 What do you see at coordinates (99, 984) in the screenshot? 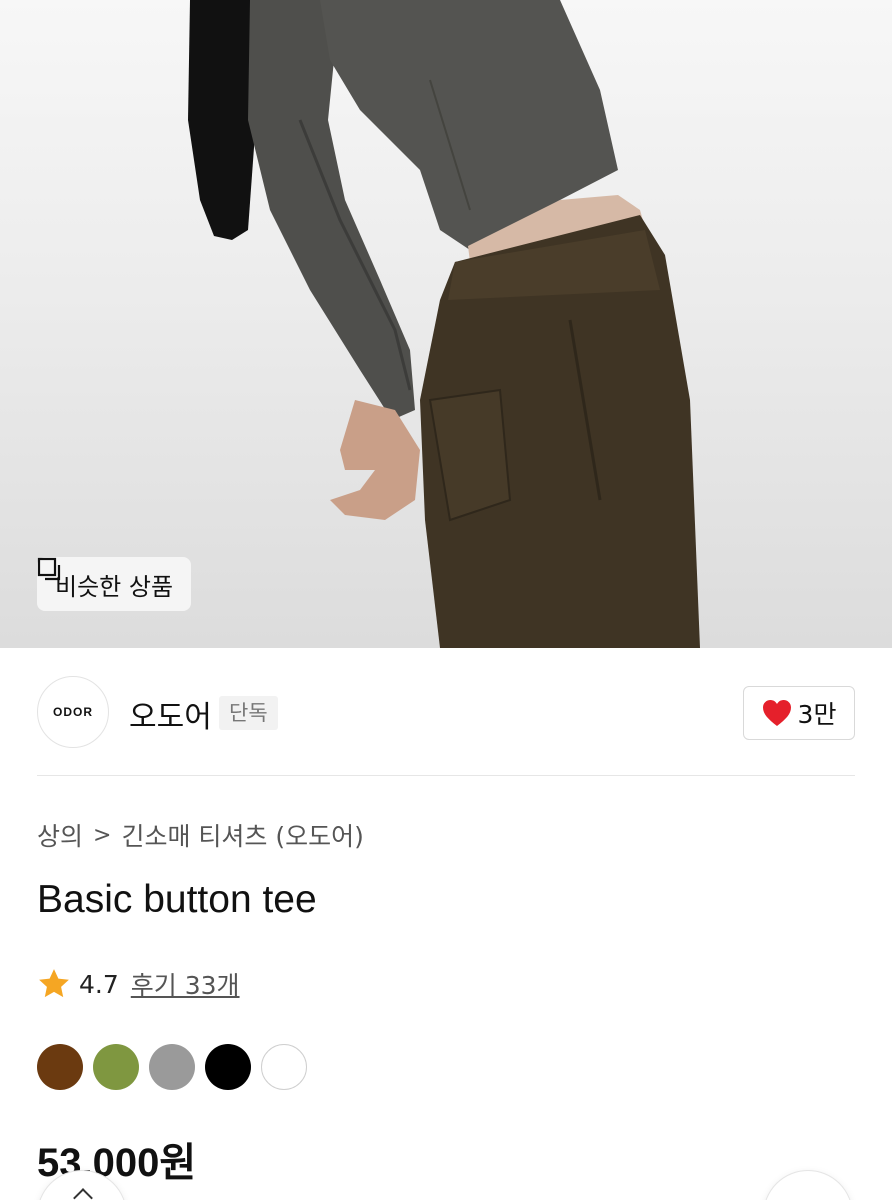
I see `rating-score: 4.7` at bounding box center [99, 984].